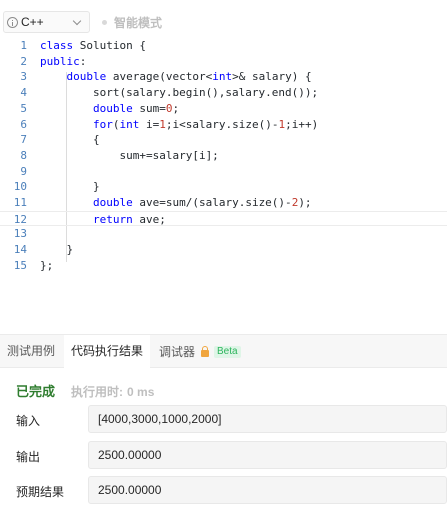  What do you see at coordinates (162, 202) in the screenshot?
I see `code-line: 11 double ave=sum/(salary.size()-2);` at bounding box center [162, 202].